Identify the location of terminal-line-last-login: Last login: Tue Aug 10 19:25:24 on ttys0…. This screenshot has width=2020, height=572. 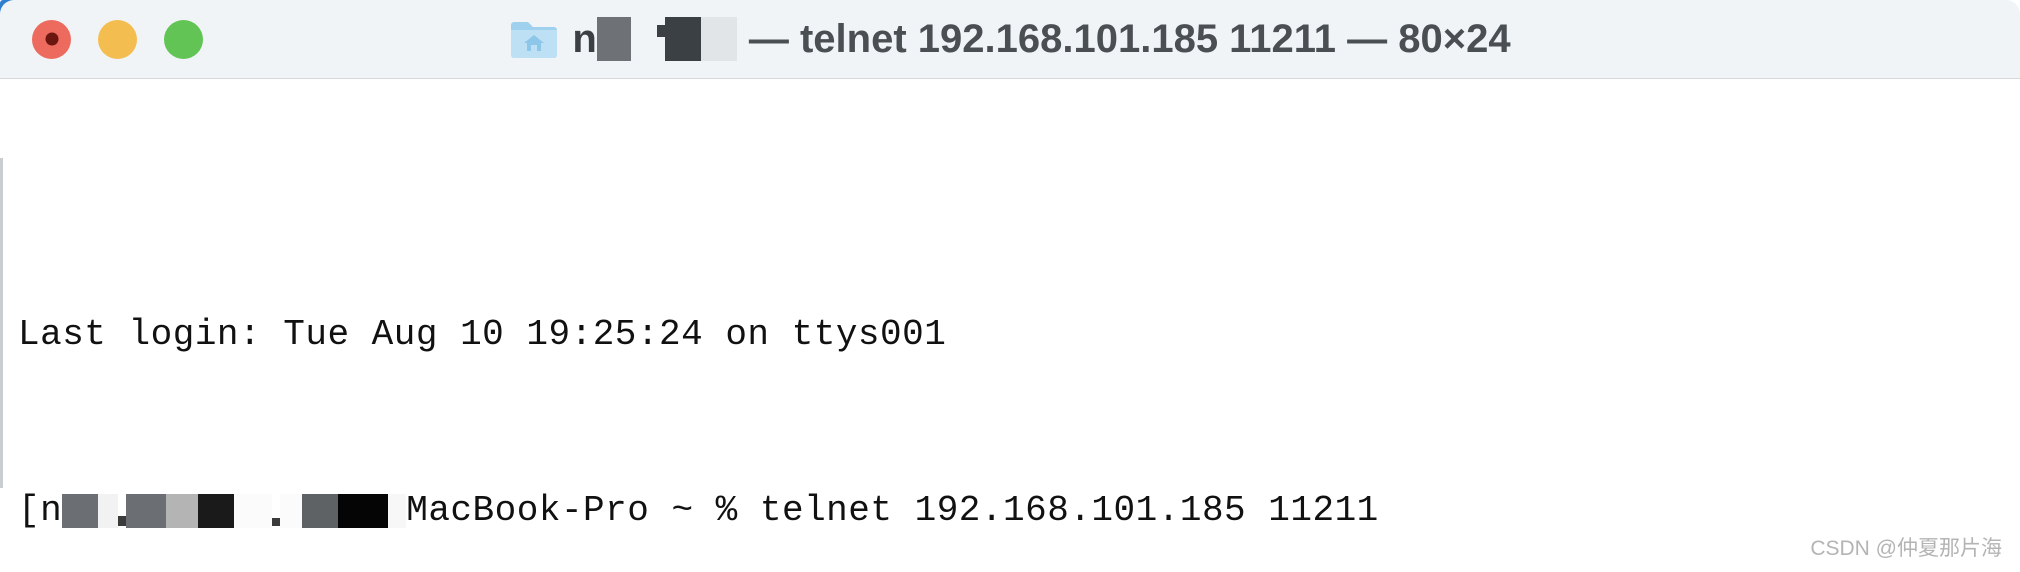
(482, 334).